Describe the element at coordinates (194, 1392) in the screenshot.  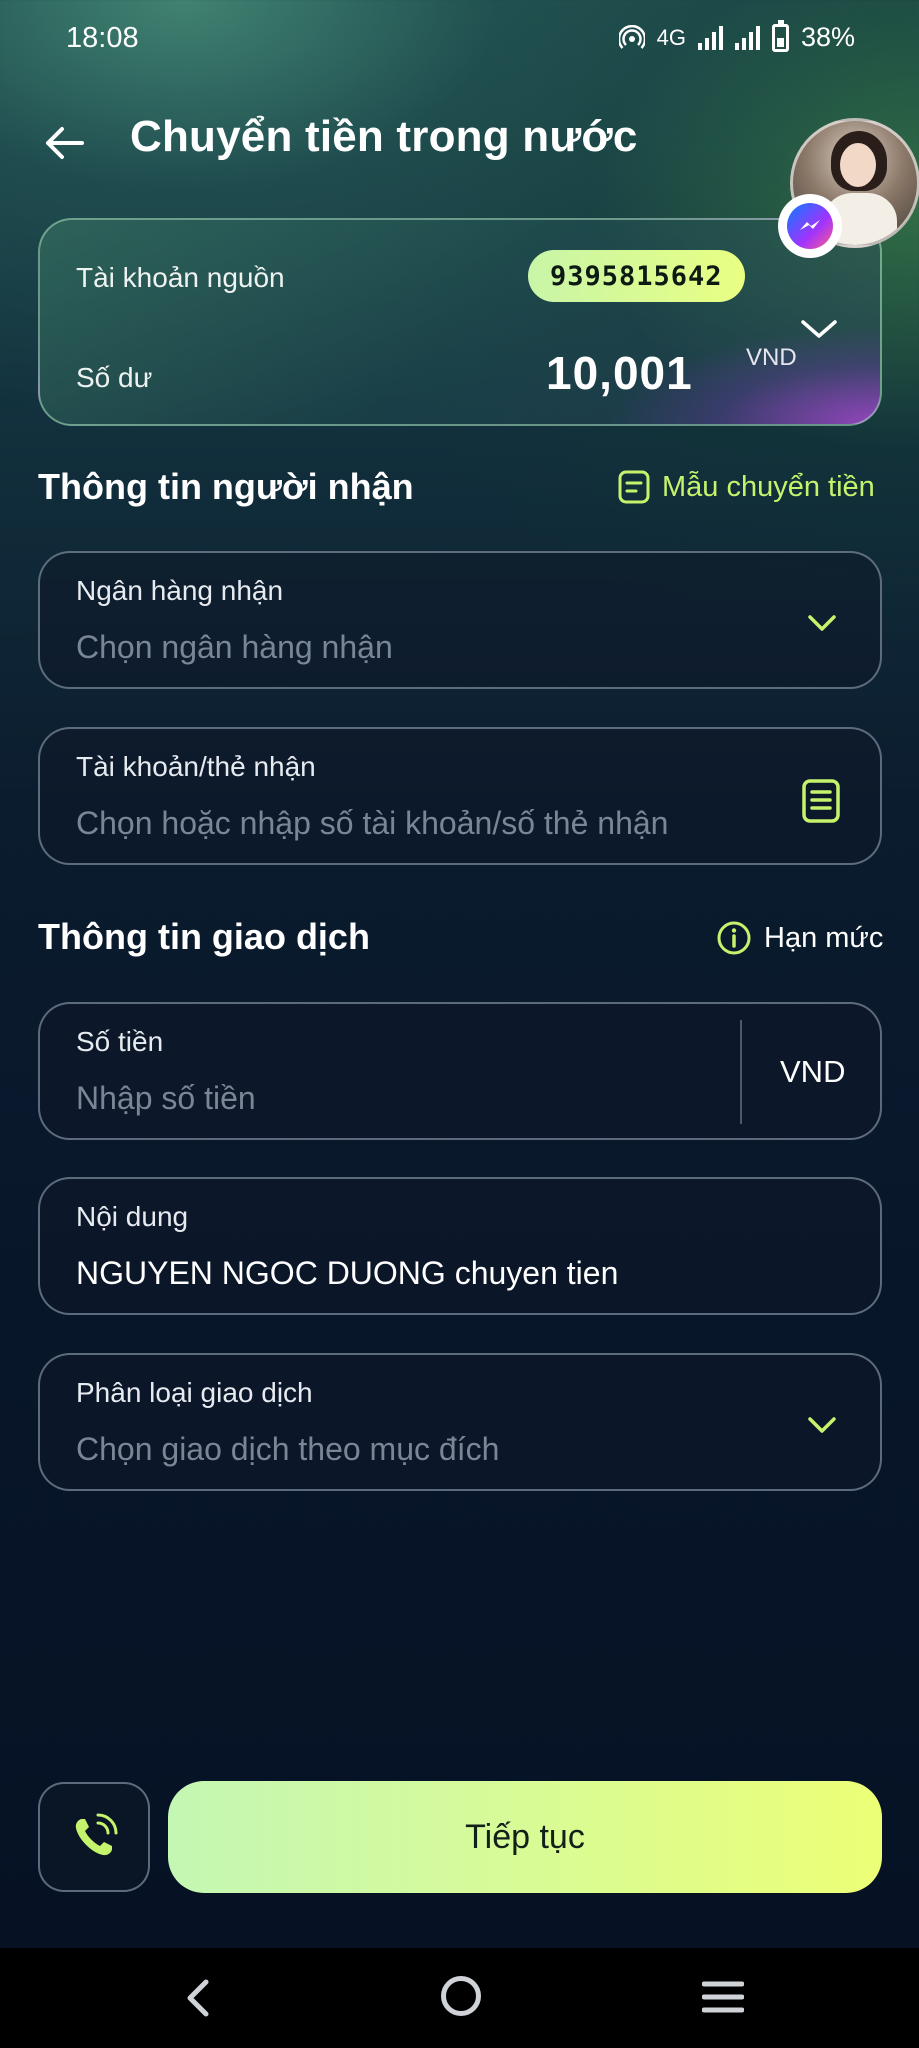
I see `transaction-category-label: Phân loại giao dịch` at that location.